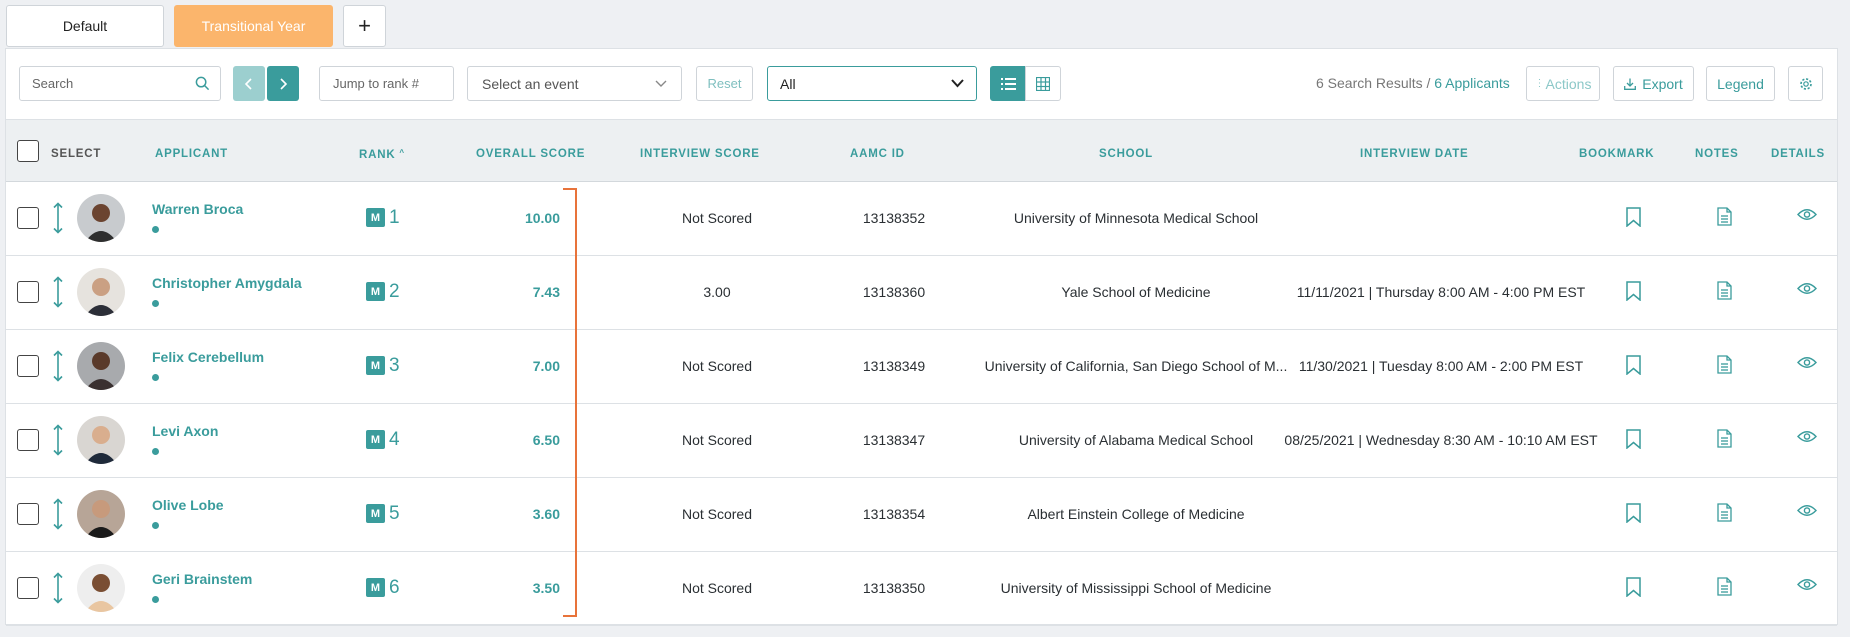 The image size is (1850, 637). Describe the element at coordinates (382, 154) in the screenshot. I see `column-rank: RANK ^` at that location.